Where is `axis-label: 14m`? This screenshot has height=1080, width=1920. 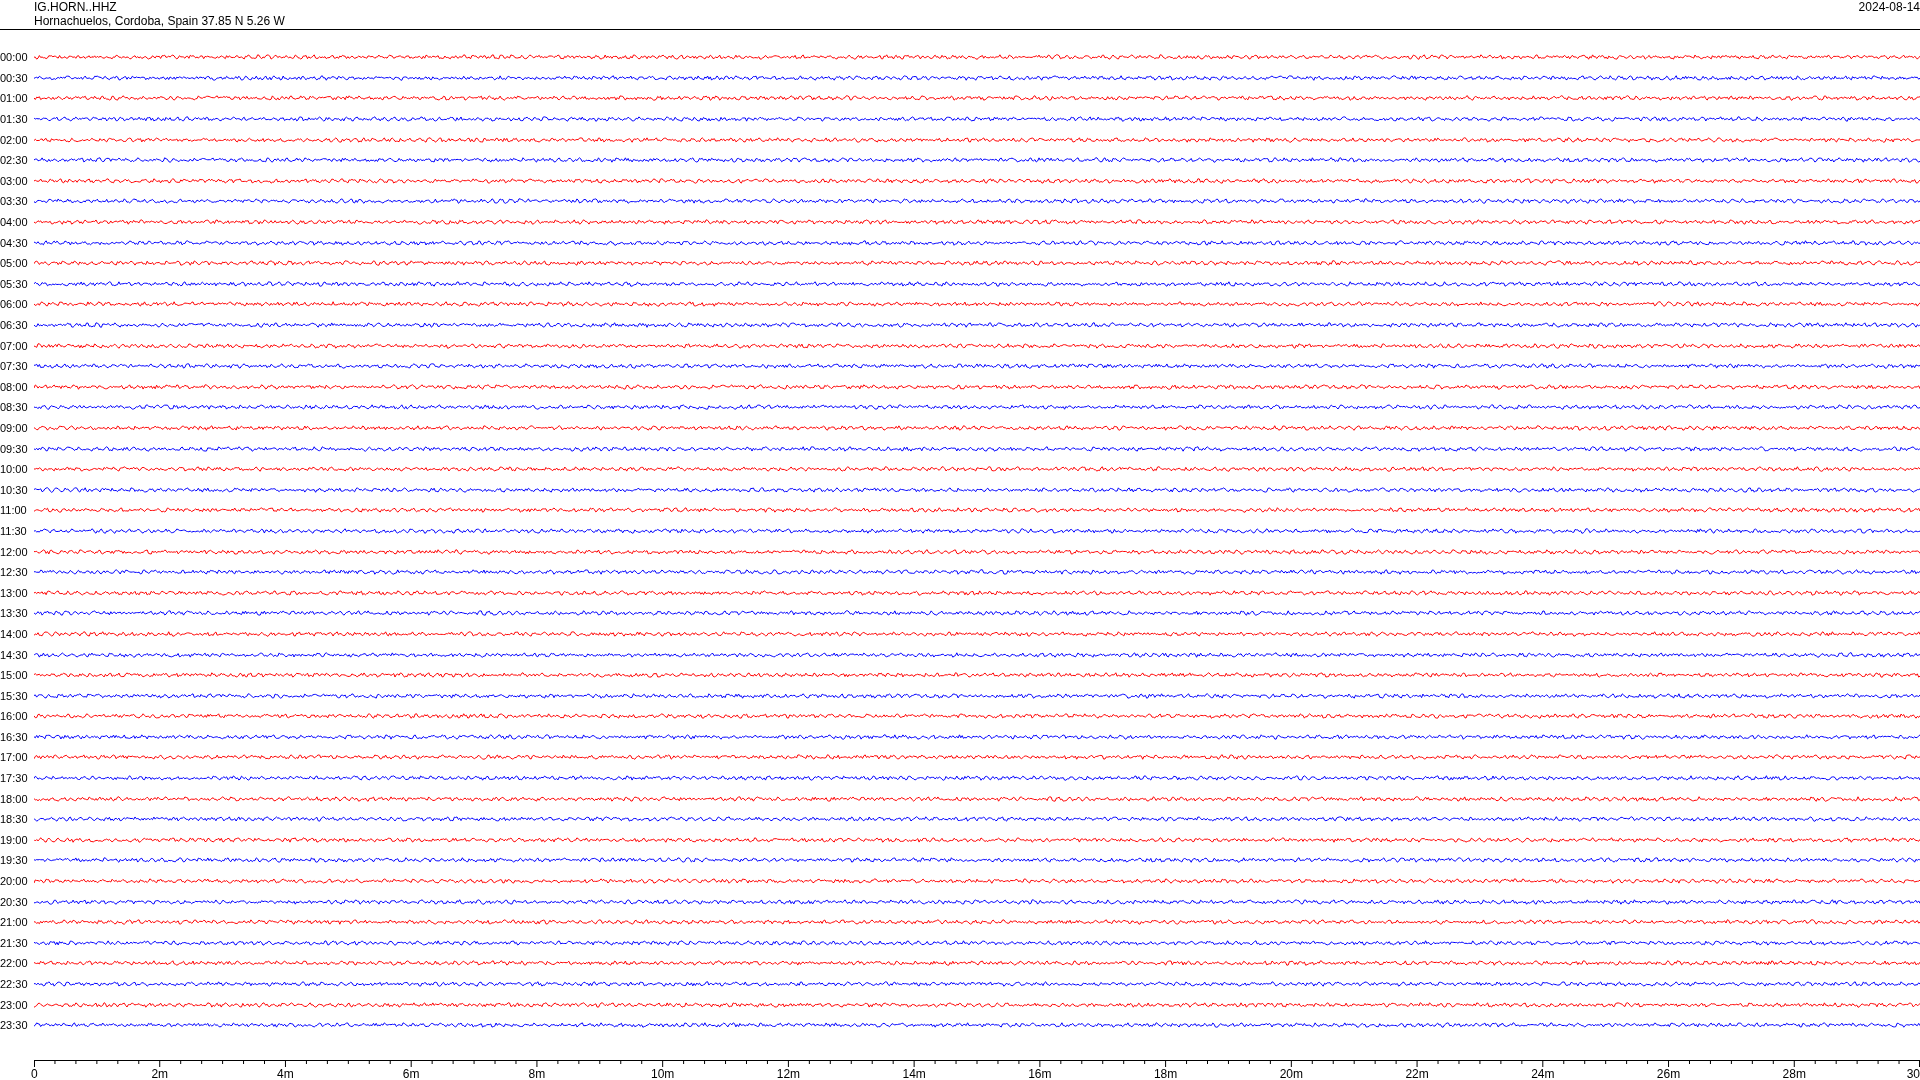
axis-label: 14m is located at coordinates (914, 1073).